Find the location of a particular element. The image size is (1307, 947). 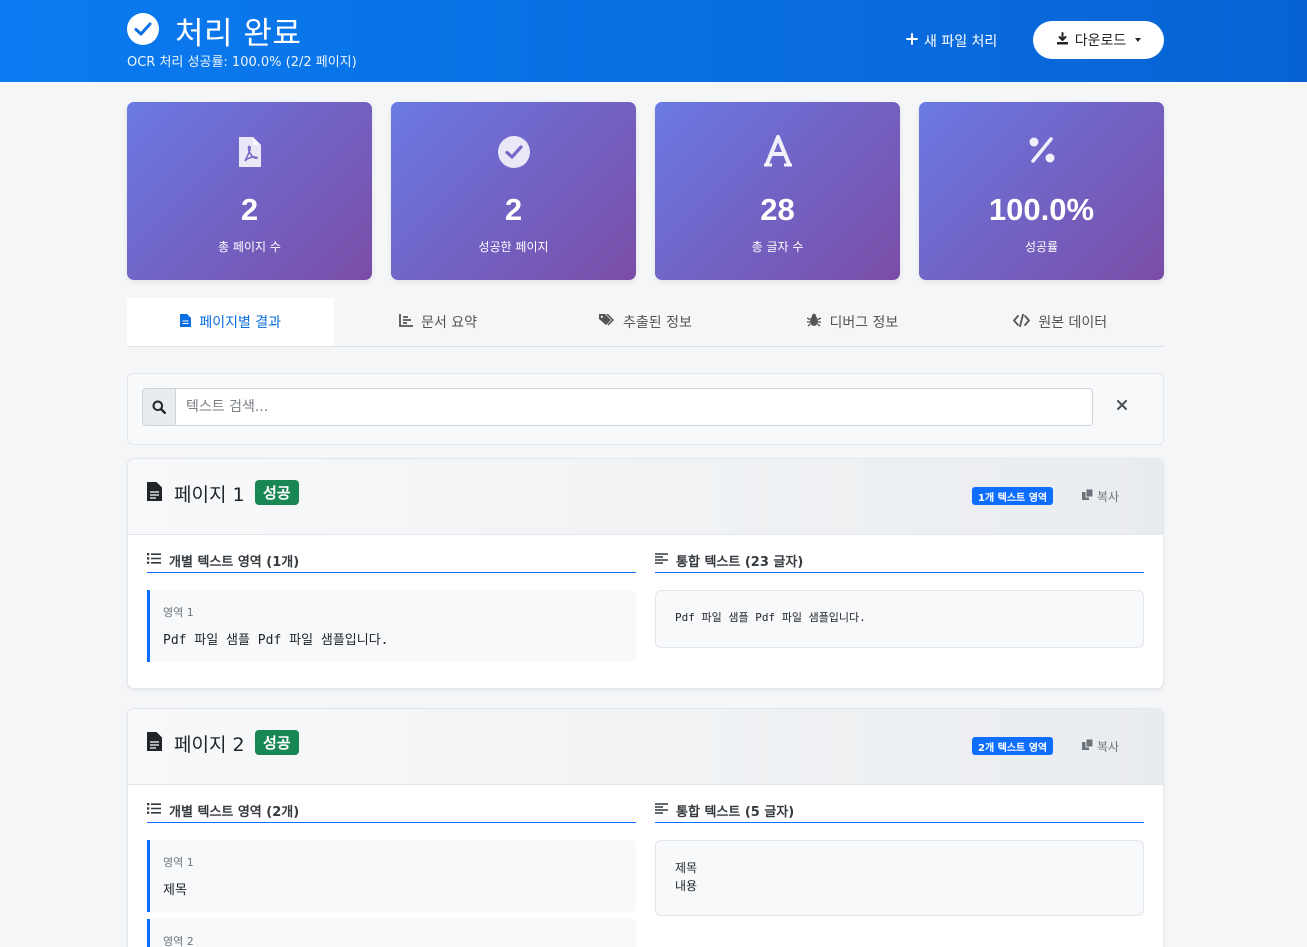

stat-value: 28 is located at coordinates (777, 209).